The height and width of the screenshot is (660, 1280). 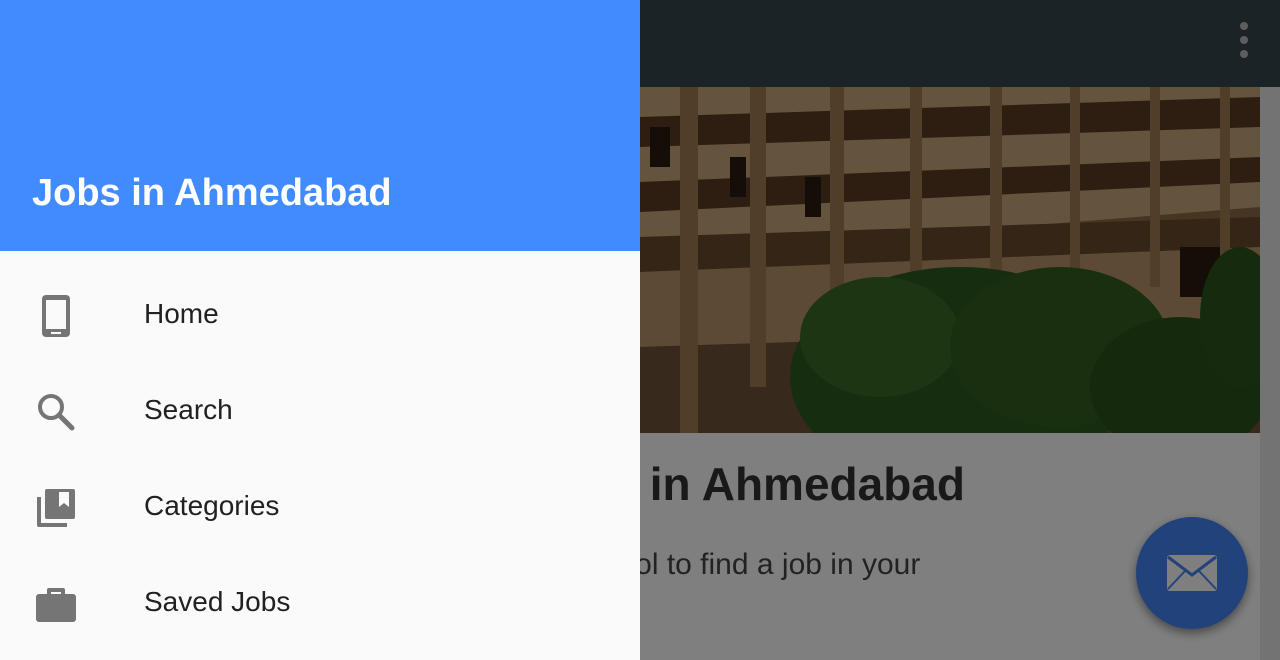 I want to click on nav-item-categories: Categories, so click(x=320, y=508).